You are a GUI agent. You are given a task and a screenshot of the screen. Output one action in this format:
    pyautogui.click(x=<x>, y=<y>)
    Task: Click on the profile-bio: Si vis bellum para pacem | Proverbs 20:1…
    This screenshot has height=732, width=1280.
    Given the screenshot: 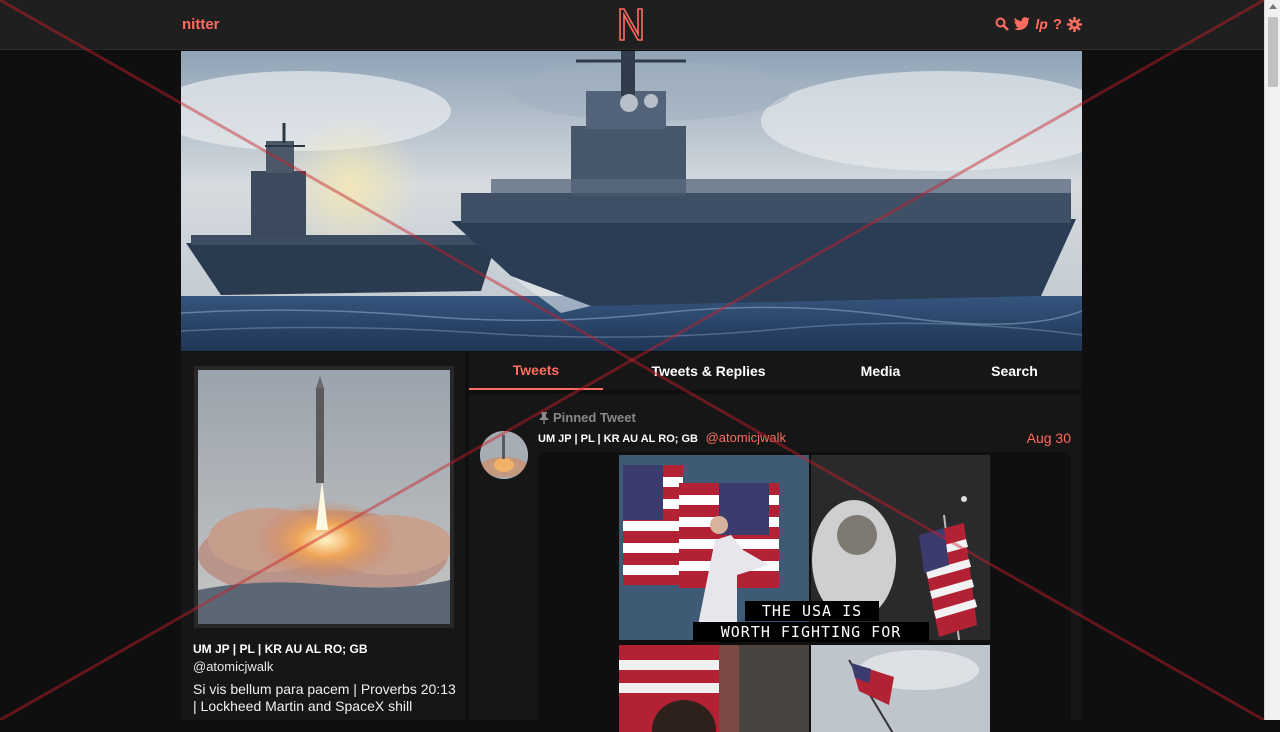 What is the action you would take?
    pyautogui.click(x=324, y=697)
    